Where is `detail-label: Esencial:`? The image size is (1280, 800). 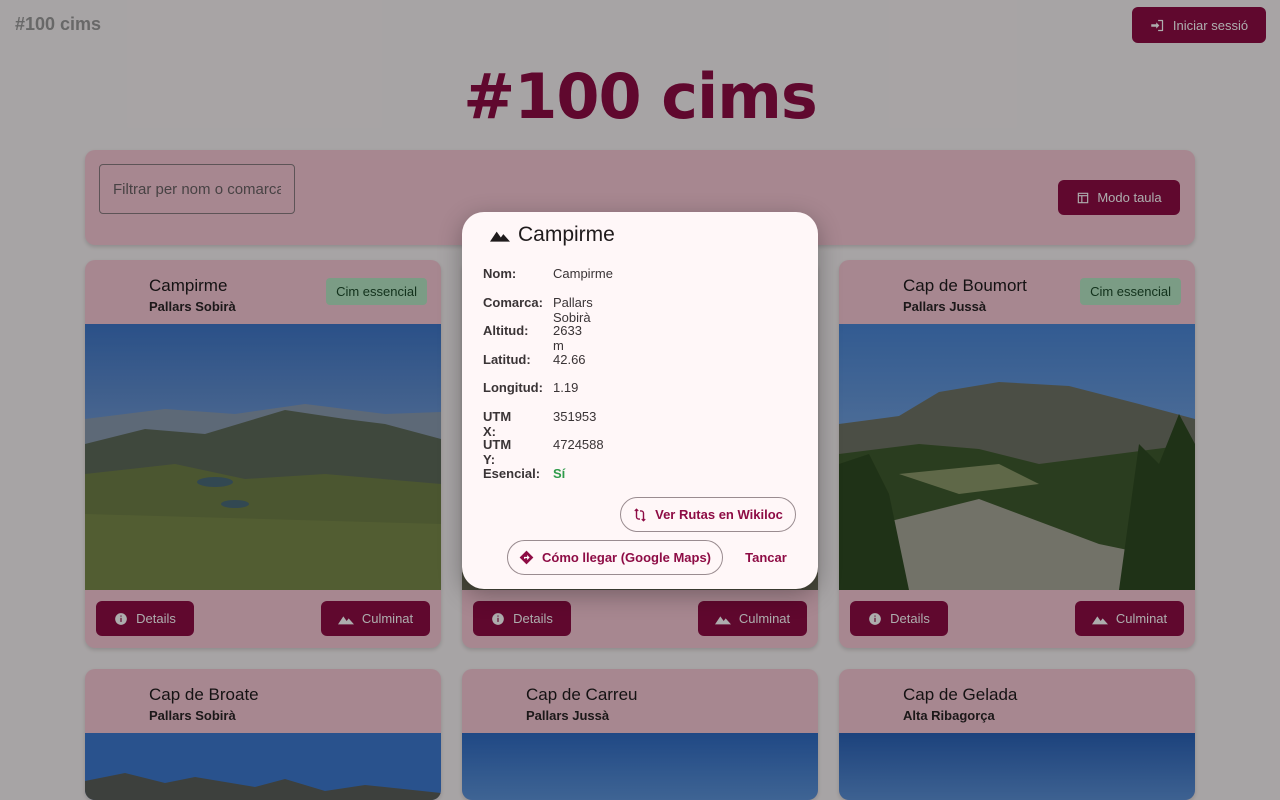
detail-label: Esencial: is located at coordinates (512, 473).